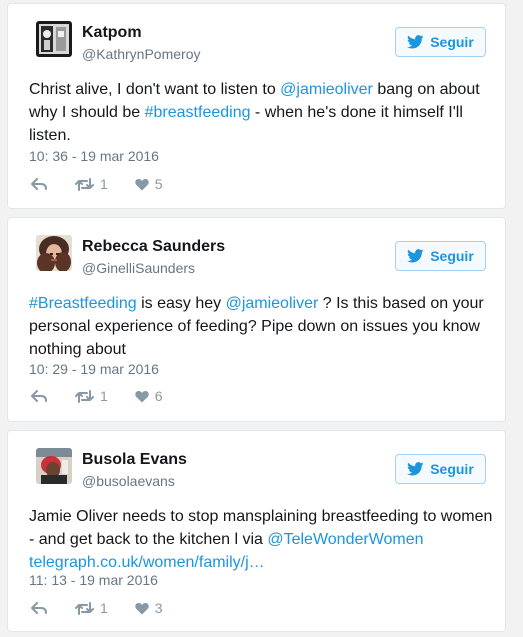  I want to click on tweet-actions: 1 3, so click(97, 608).